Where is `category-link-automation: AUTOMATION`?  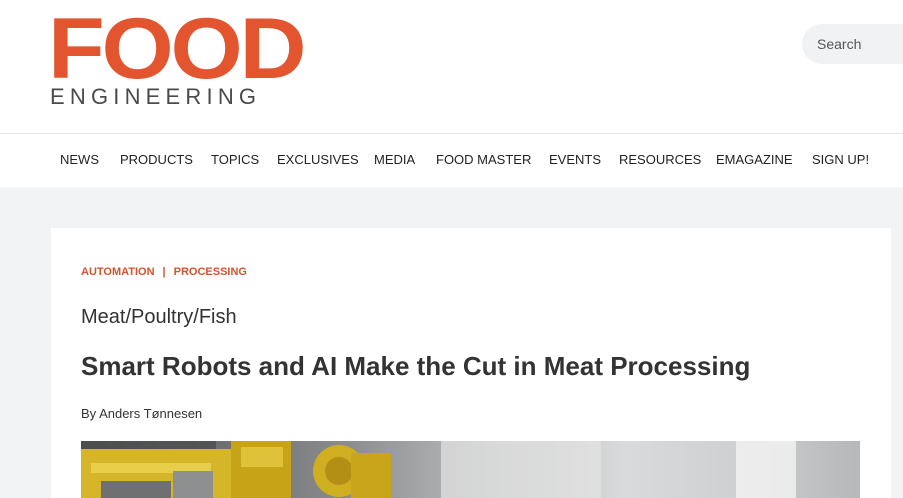
category-link-automation: AUTOMATION is located at coordinates (118, 272).